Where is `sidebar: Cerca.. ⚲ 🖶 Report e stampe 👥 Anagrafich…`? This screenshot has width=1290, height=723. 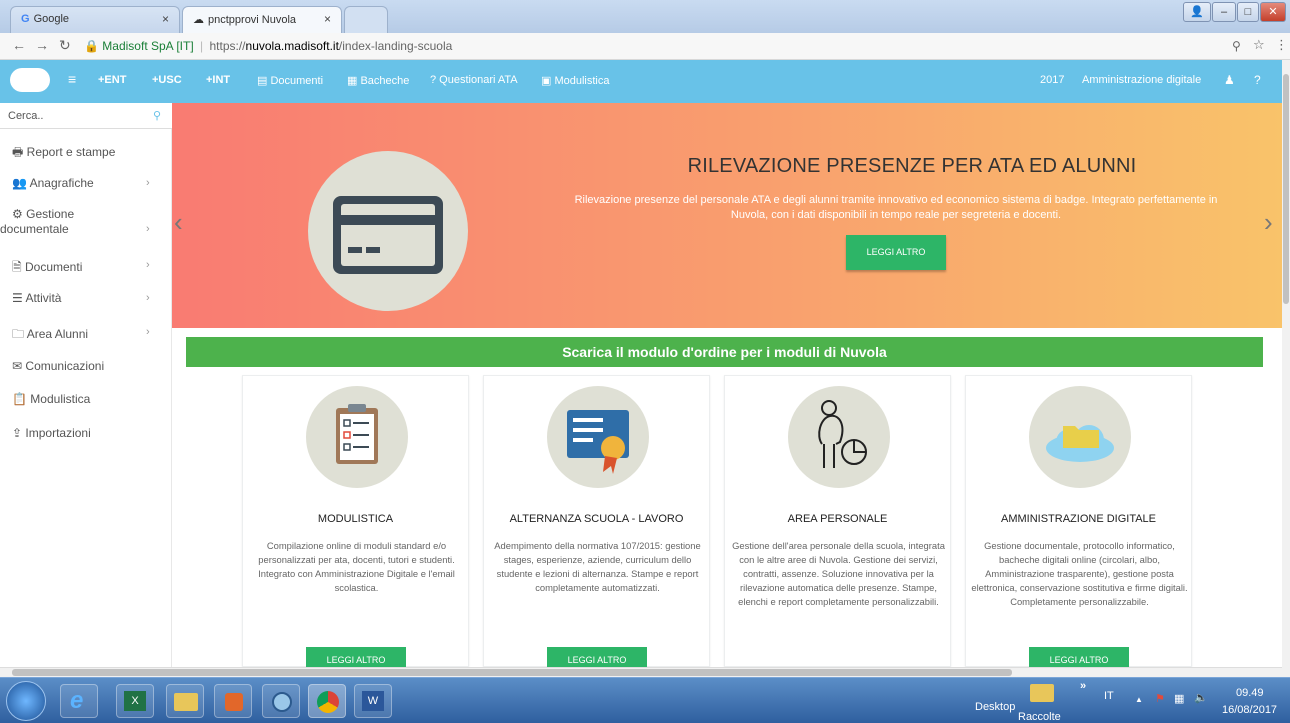 sidebar: Cerca.. ⚲ 🖶 Report e stampe 👥 Anagrafich… is located at coordinates (86, 385).